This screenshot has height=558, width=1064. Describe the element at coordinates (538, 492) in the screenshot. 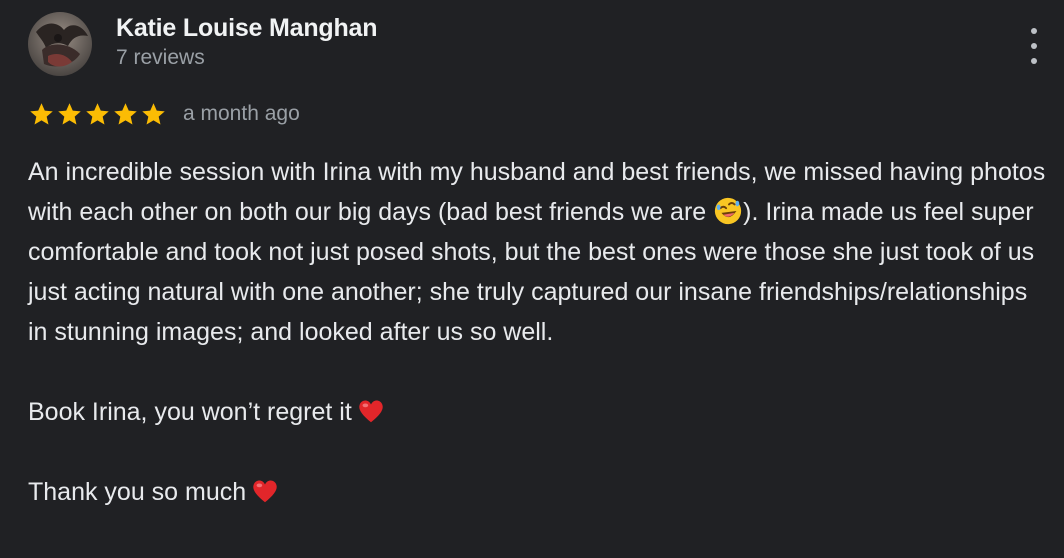

I see `review-paragraph: Thank you so much` at that location.